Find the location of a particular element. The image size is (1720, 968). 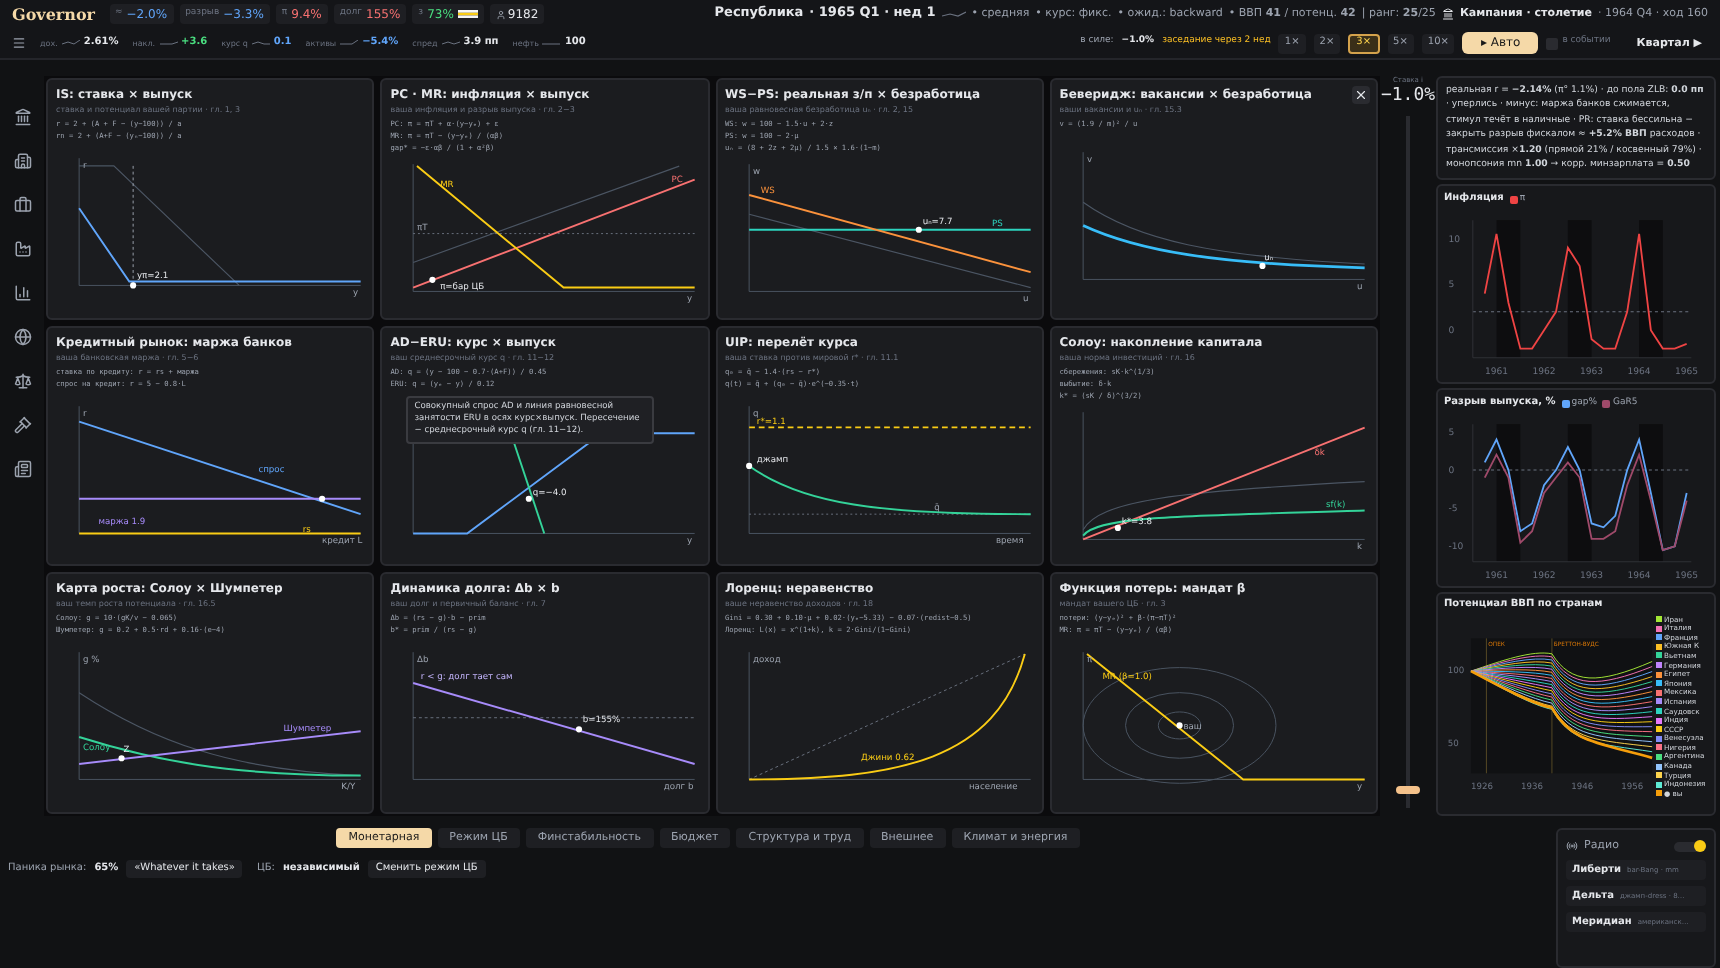

person-icon is located at coordinates (500, 14).